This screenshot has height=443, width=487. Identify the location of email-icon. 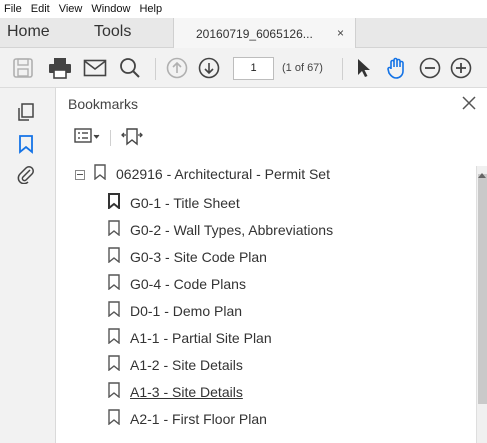
(95, 68).